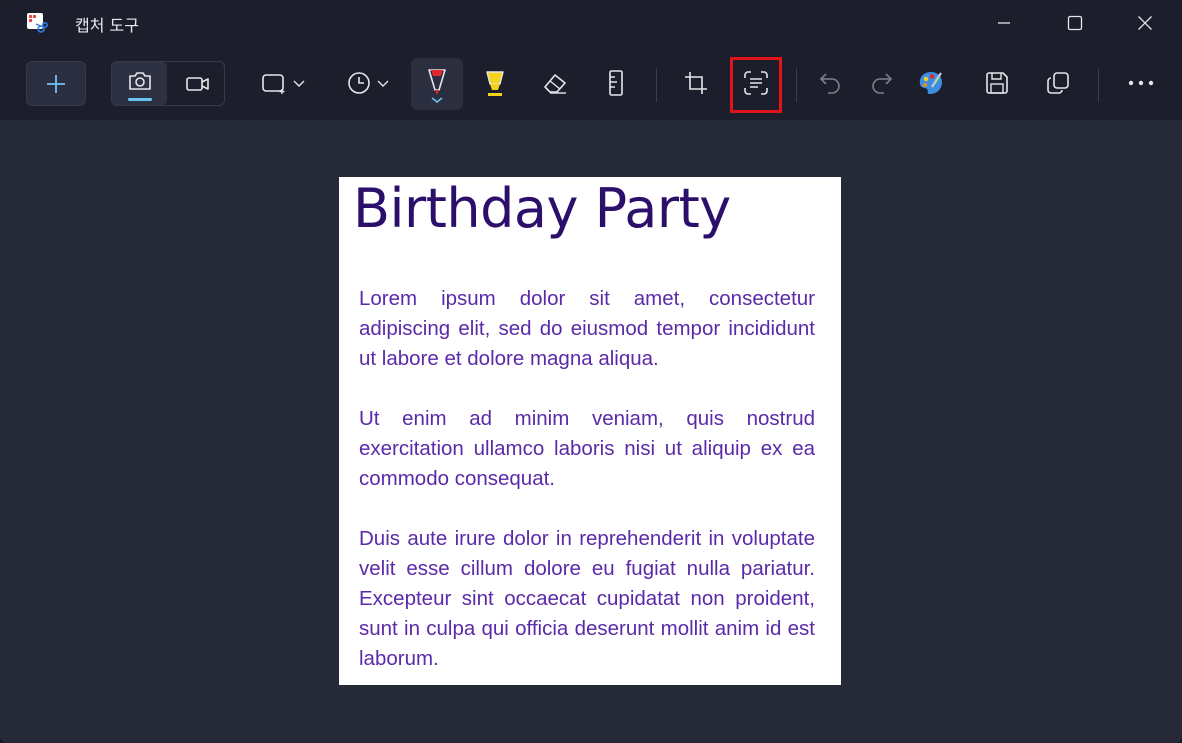 The width and height of the screenshot is (1182, 743). What do you see at coordinates (139, 80) in the screenshot?
I see `camera-icon` at bounding box center [139, 80].